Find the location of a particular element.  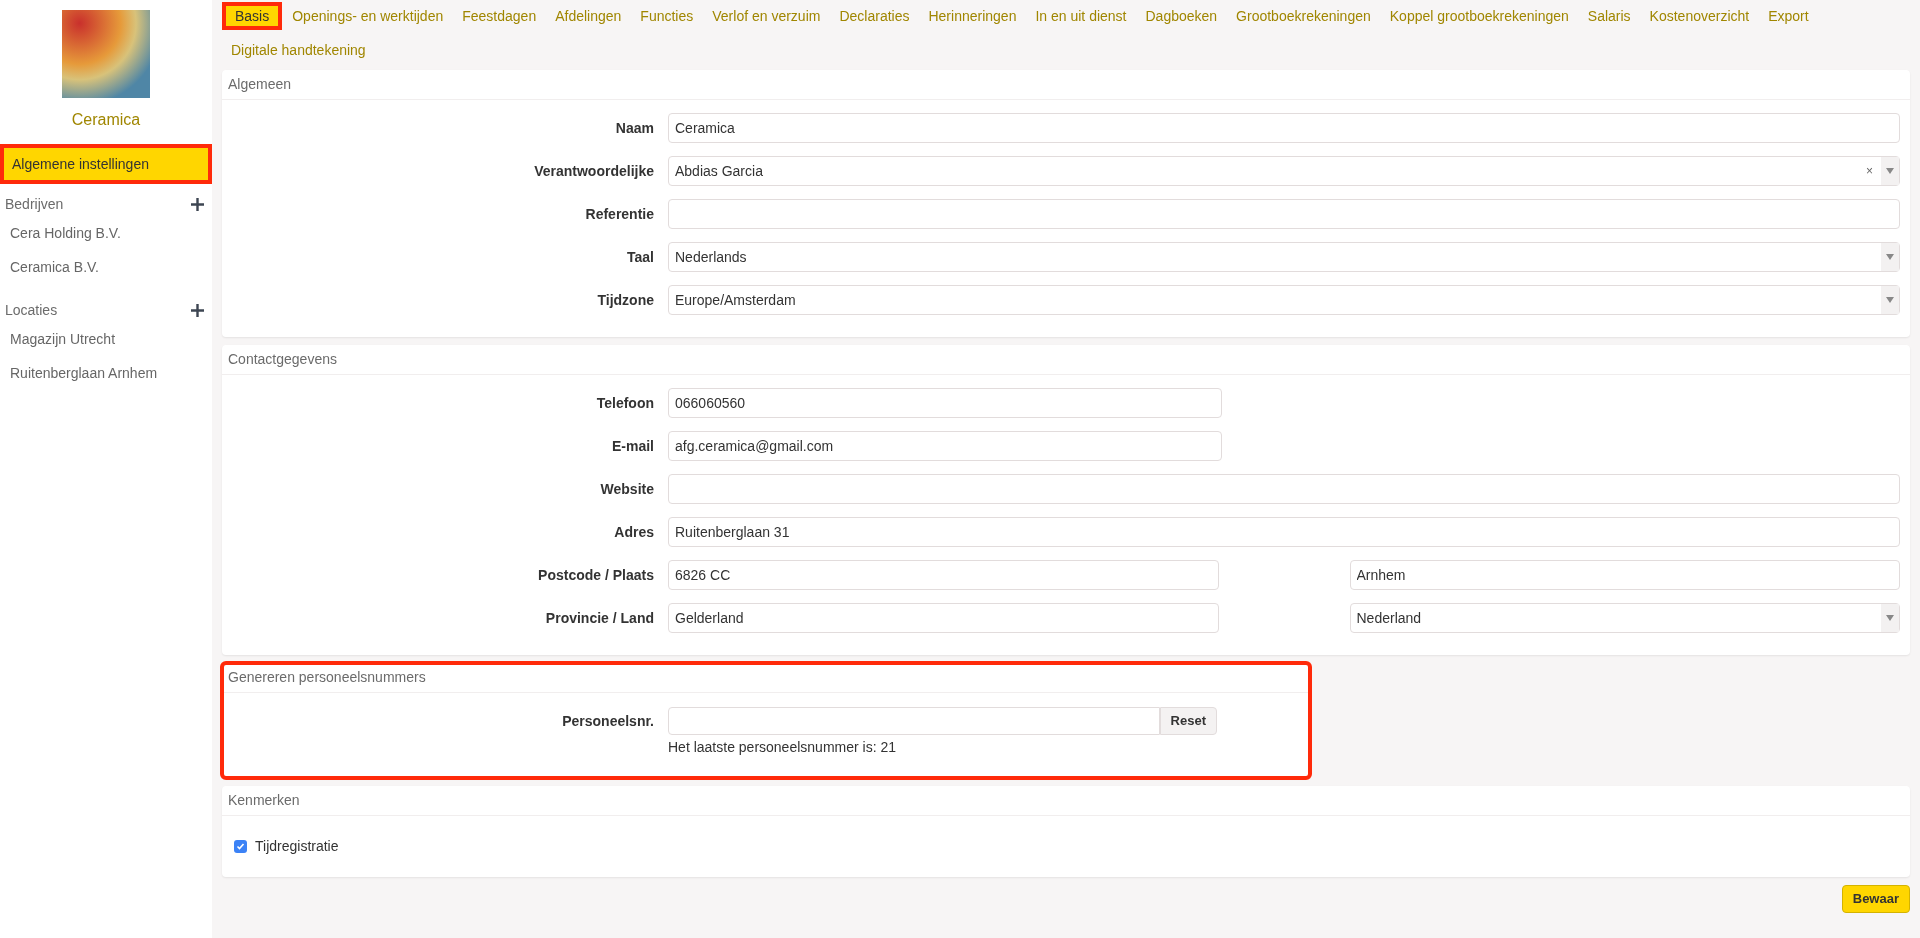

field-label: E-mail is located at coordinates (633, 446).